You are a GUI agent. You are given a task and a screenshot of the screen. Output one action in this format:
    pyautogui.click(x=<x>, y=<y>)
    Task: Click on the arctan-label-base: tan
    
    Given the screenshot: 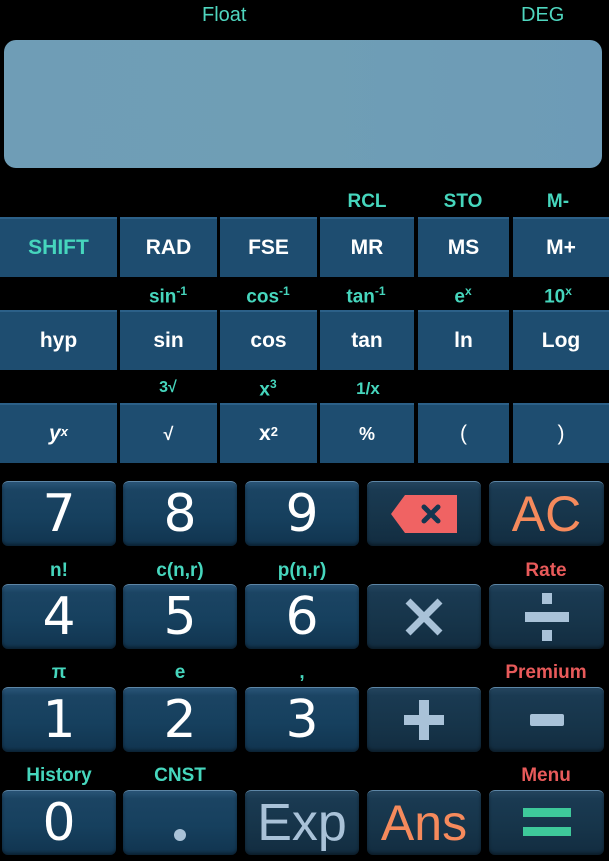 What is the action you would take?
    pyautogui.click(x=360, y=297)
    